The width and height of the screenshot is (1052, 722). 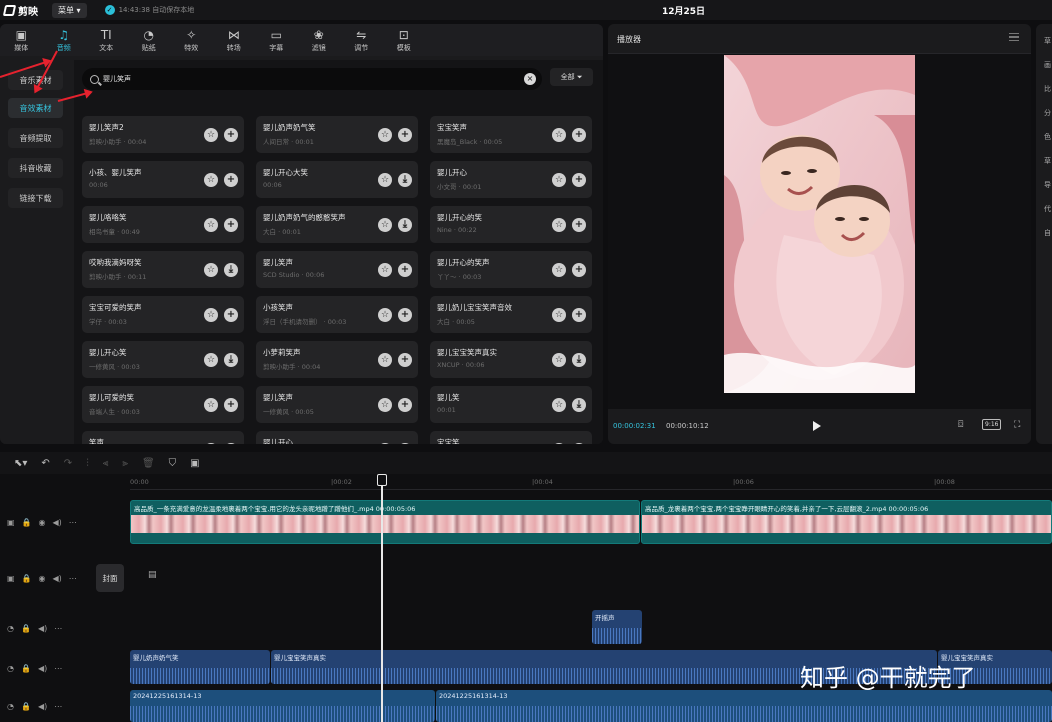 What do you see at coordinates (337, 437) in the screenshot?
I see `sound-card: 婴儿开心 ☆ +` at bounding box center [337, 437].